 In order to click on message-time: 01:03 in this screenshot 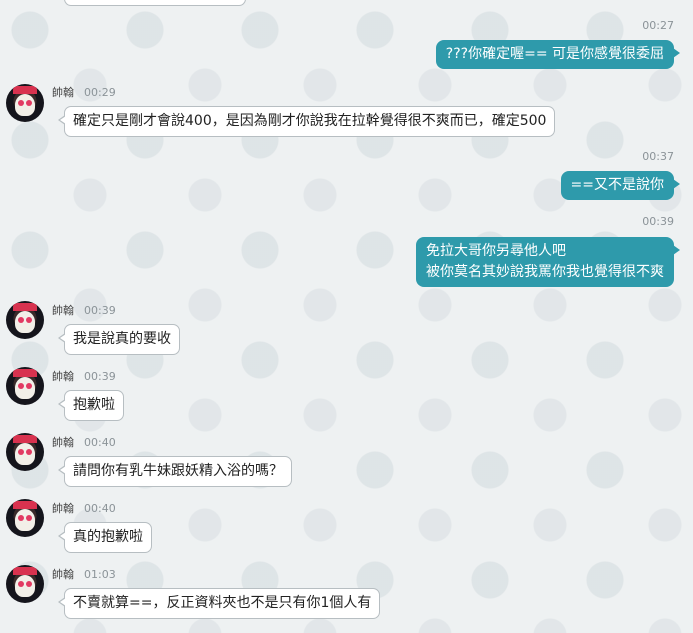, I will do `click(100, 574)`.